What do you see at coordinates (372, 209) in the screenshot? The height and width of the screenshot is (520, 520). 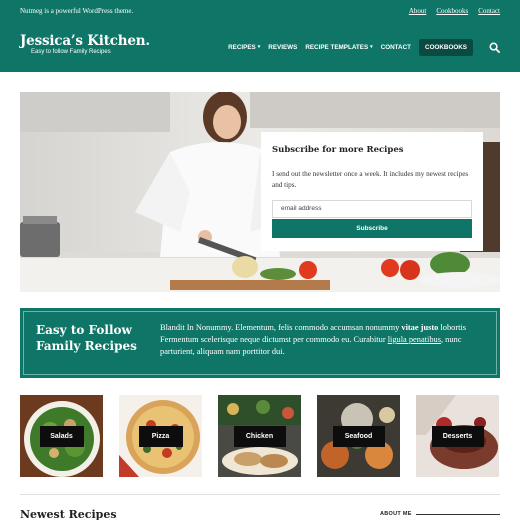 I see `email-field: email address` at bounding box center [372, 209].